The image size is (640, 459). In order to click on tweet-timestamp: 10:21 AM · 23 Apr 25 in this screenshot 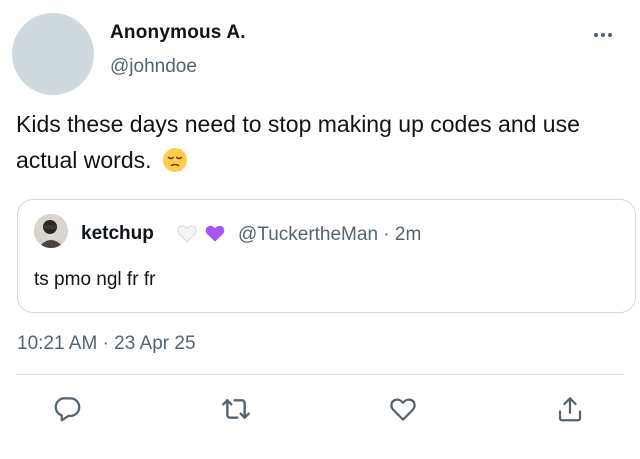, I will do `click(106, 344)`.